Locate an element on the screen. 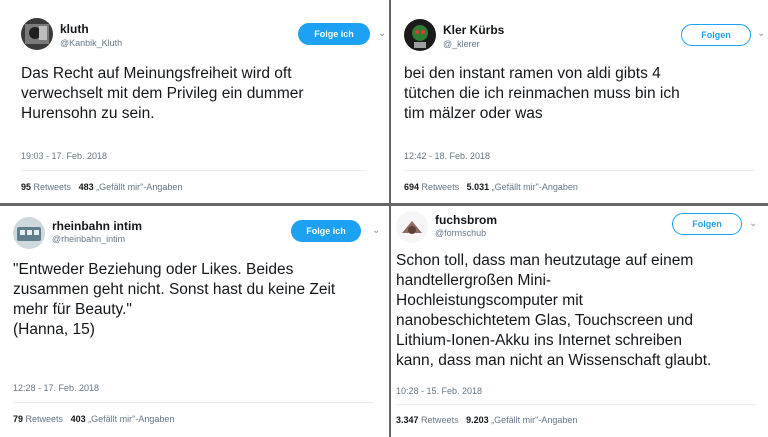 This screenshot has height=437, width=768. retweet-count: 3.347 is located at coordinates (407, 420).